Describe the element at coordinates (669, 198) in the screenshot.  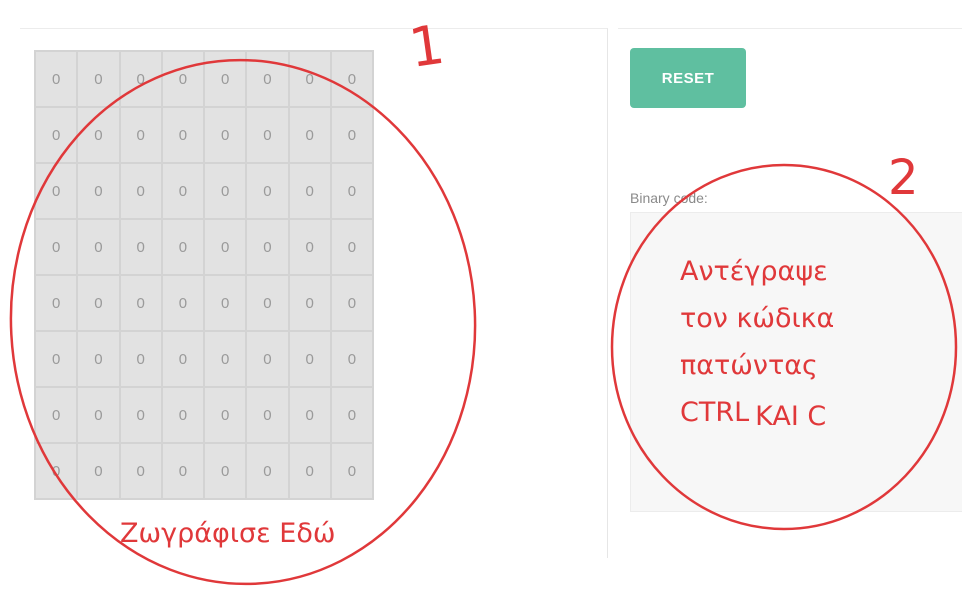
I see `binary-code-label: Binary code:` at that location.